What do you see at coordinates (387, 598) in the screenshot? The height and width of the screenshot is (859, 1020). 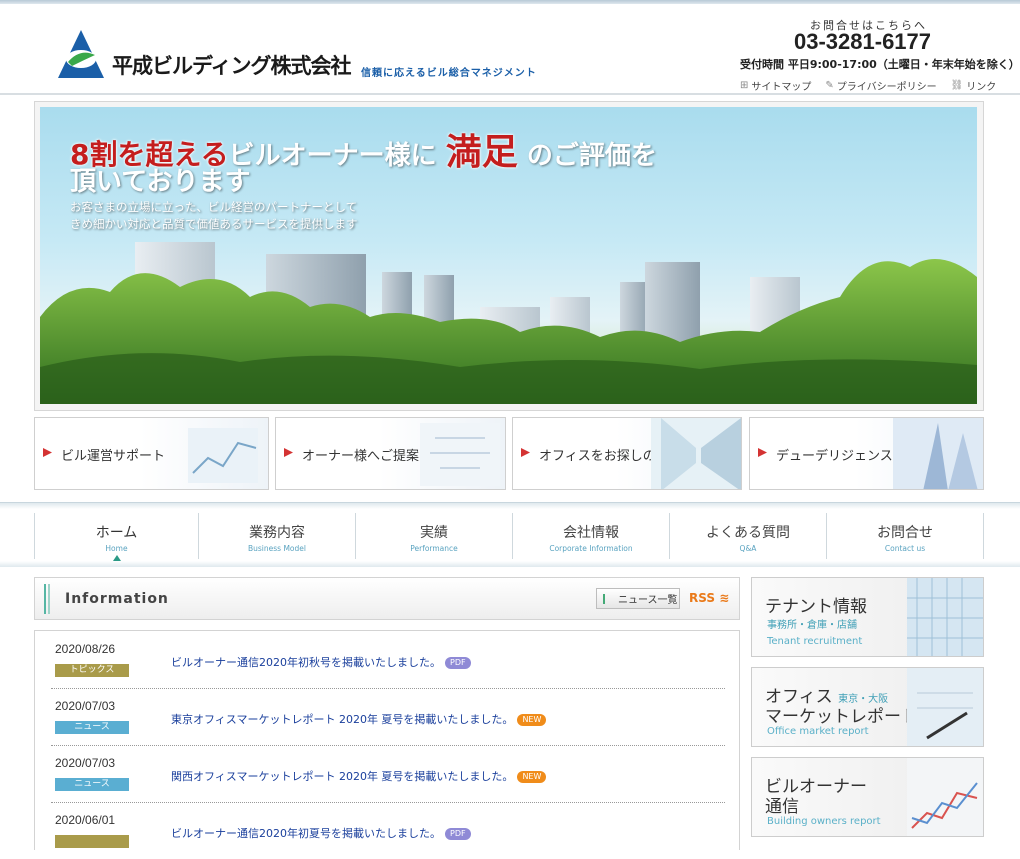 I see `information-header: Information ニュース一覧 RSS ≋` at bounding box center [387, 598].